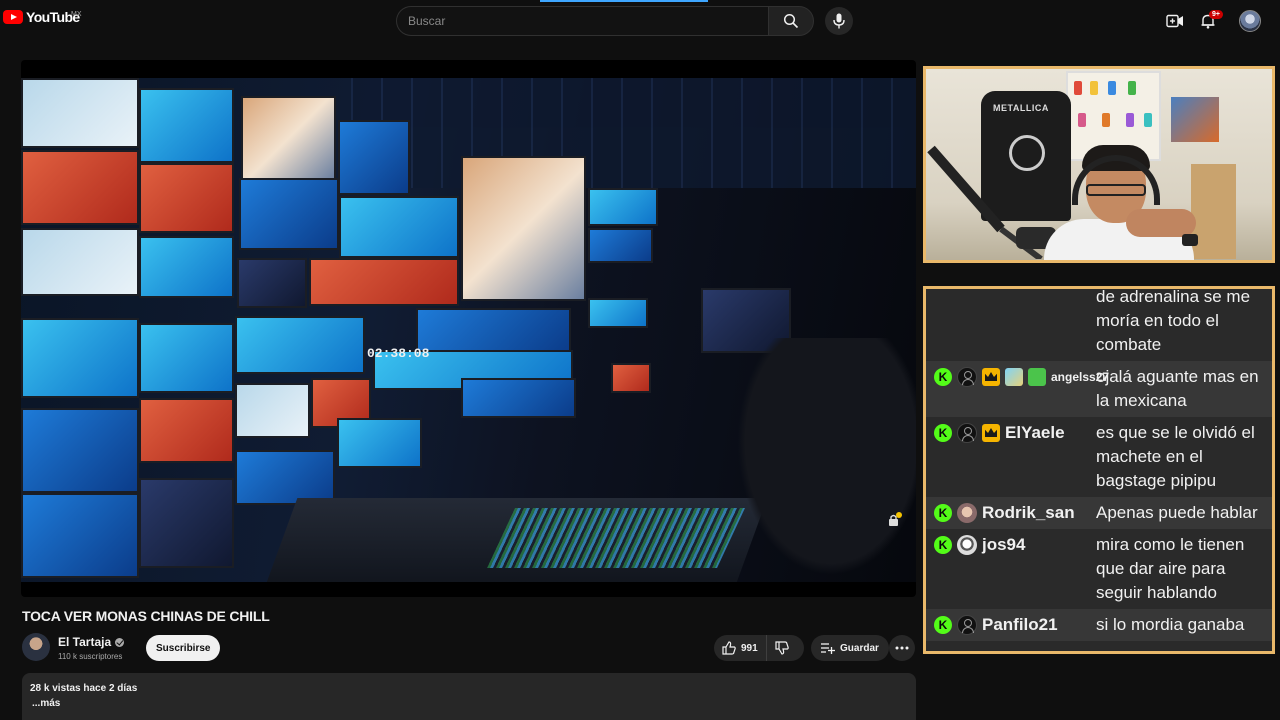 The image size is (1280, 720). I want to click on like-dislike-group: 991, so click(759, 648).